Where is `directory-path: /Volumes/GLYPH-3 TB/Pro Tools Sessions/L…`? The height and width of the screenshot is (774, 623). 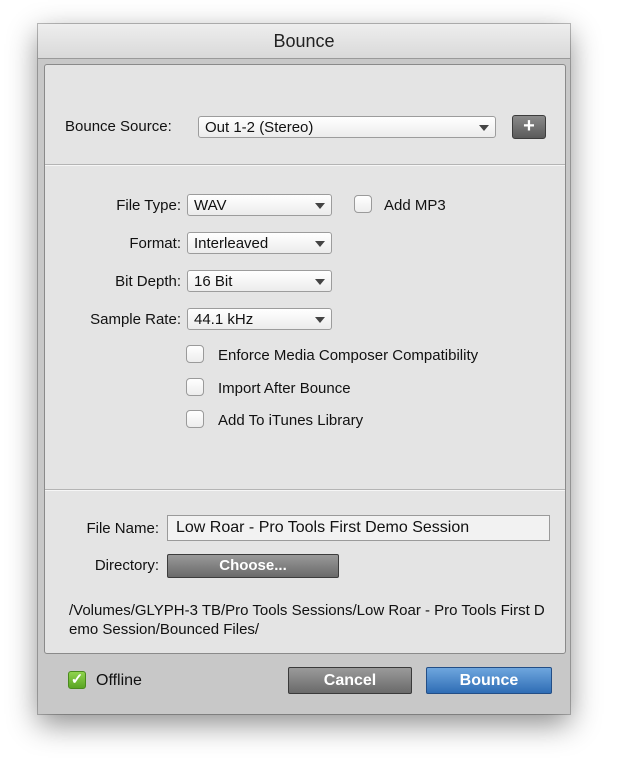 directory-path: /Volumes/GLYPH-3 TB/Pro Tools Sessions/L… is located at coordinates (307, 620).